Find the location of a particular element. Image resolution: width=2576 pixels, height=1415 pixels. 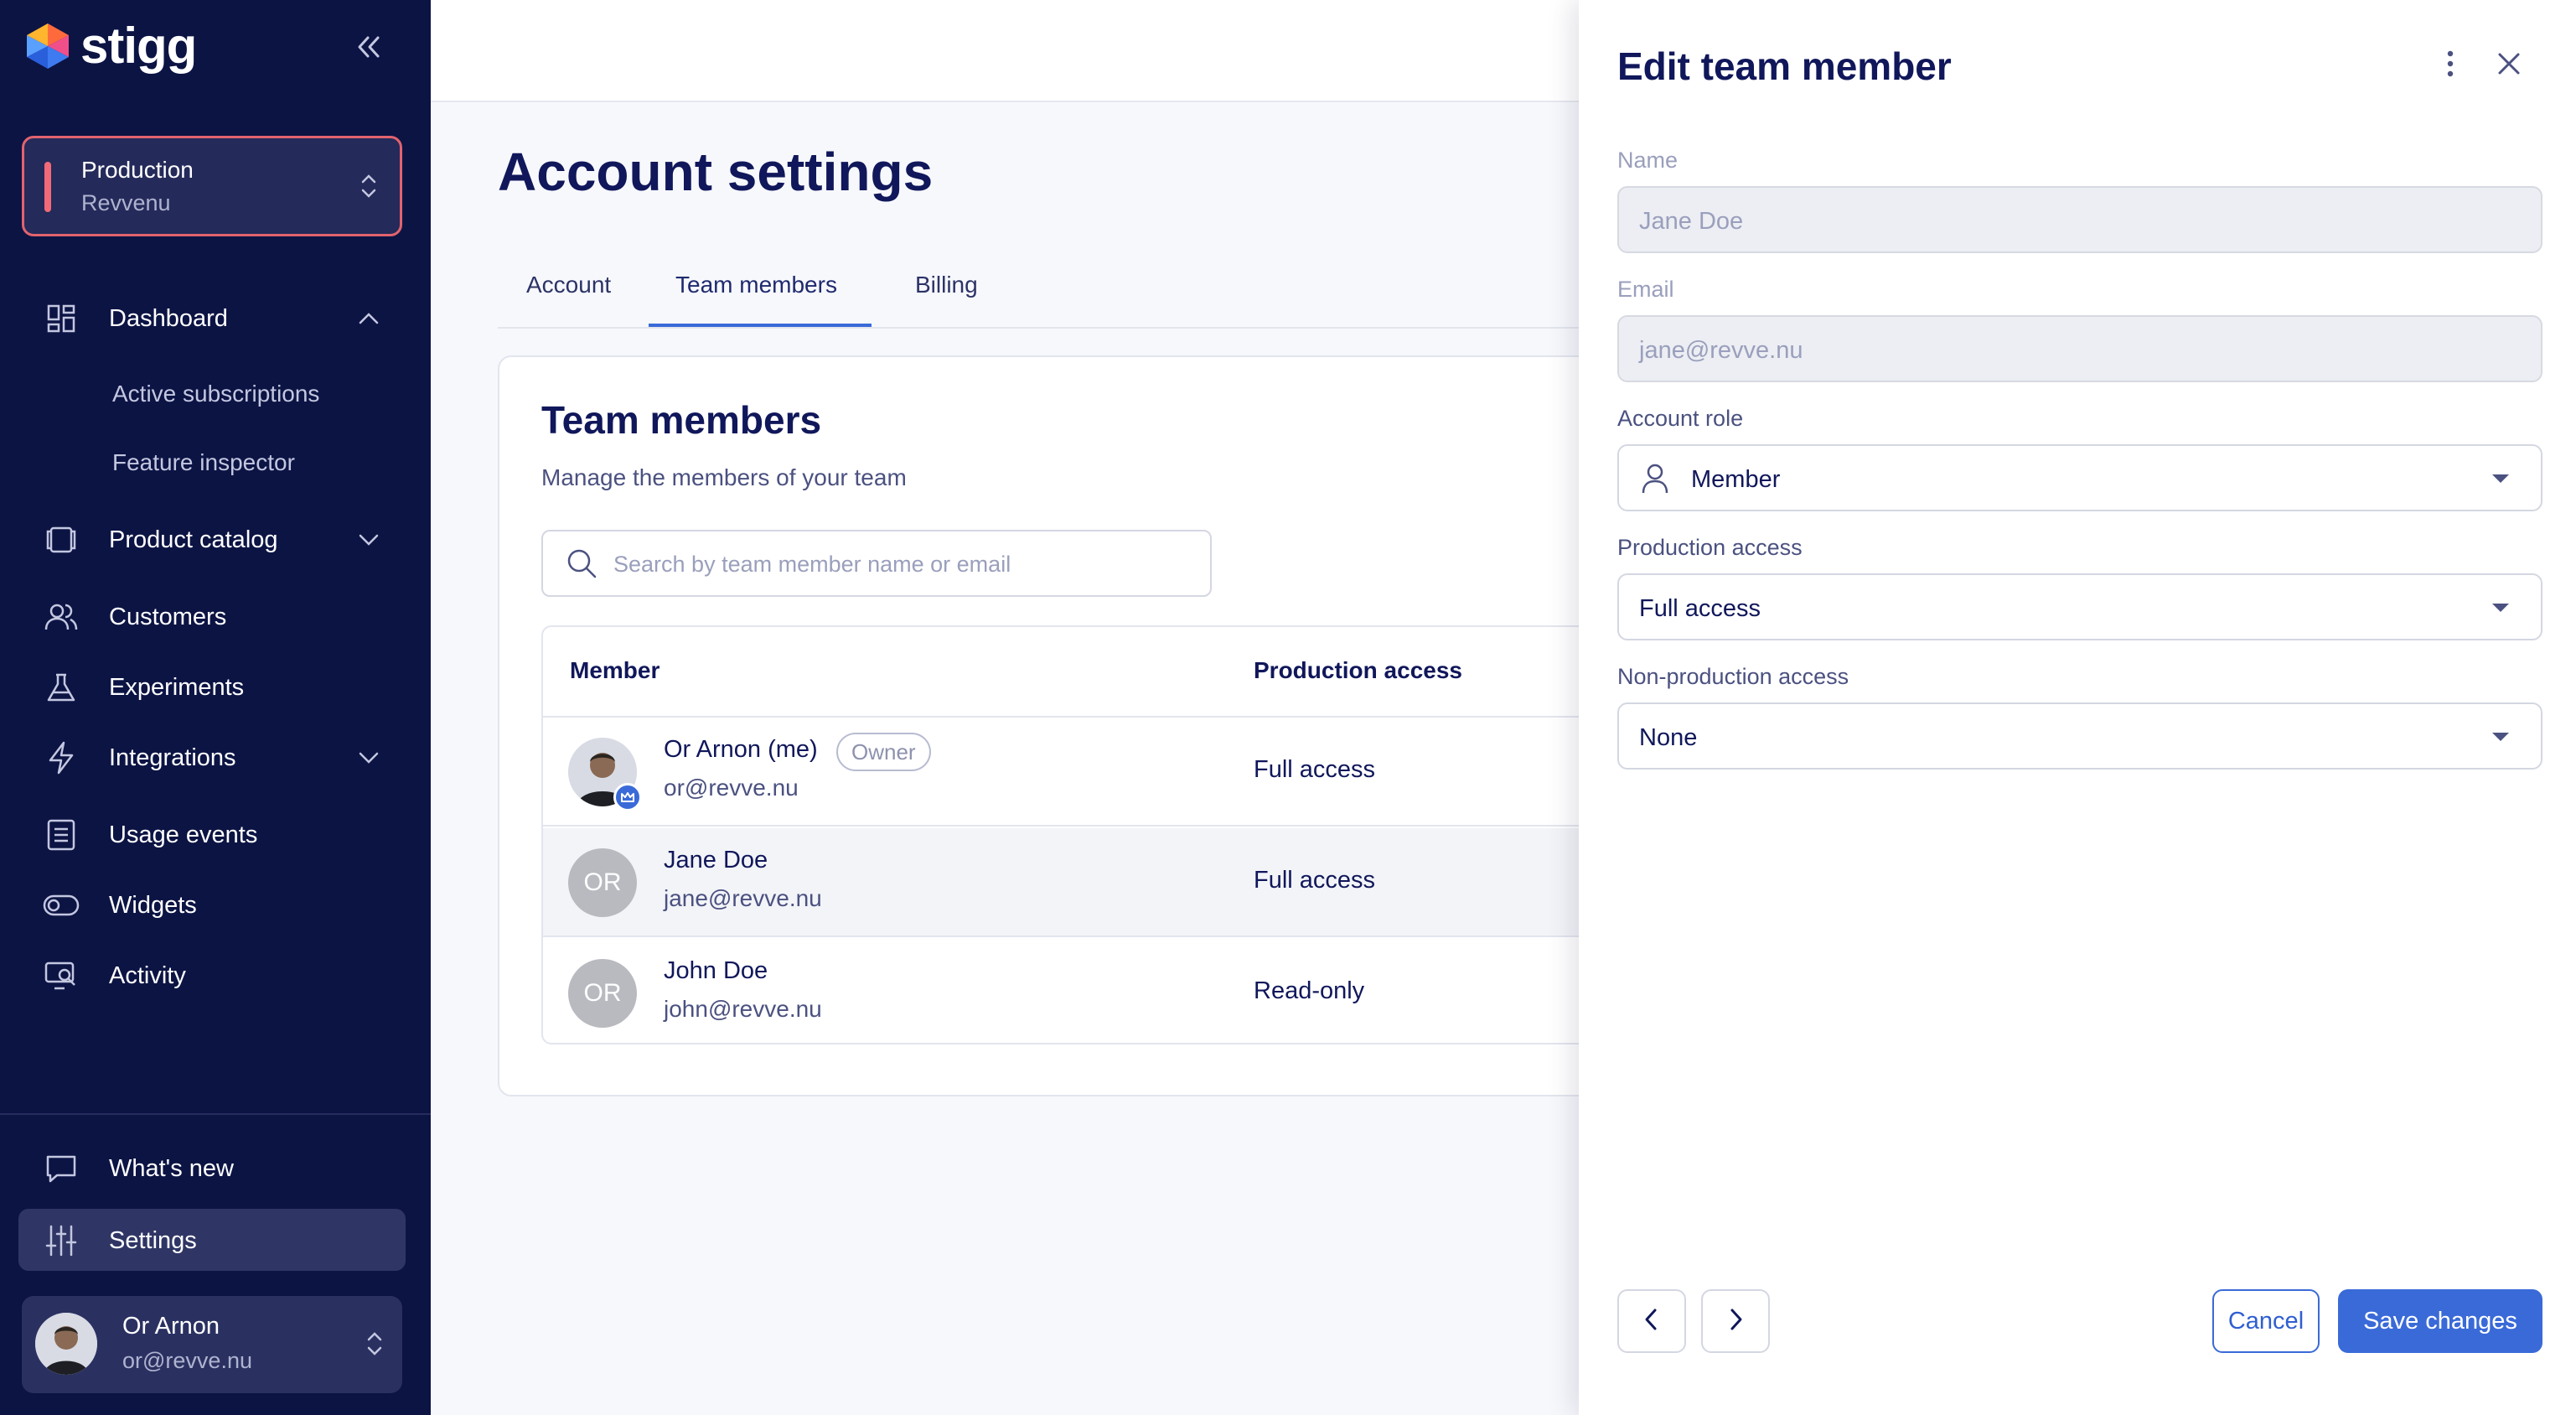

close-icon is located at coordinates (2509, 63).